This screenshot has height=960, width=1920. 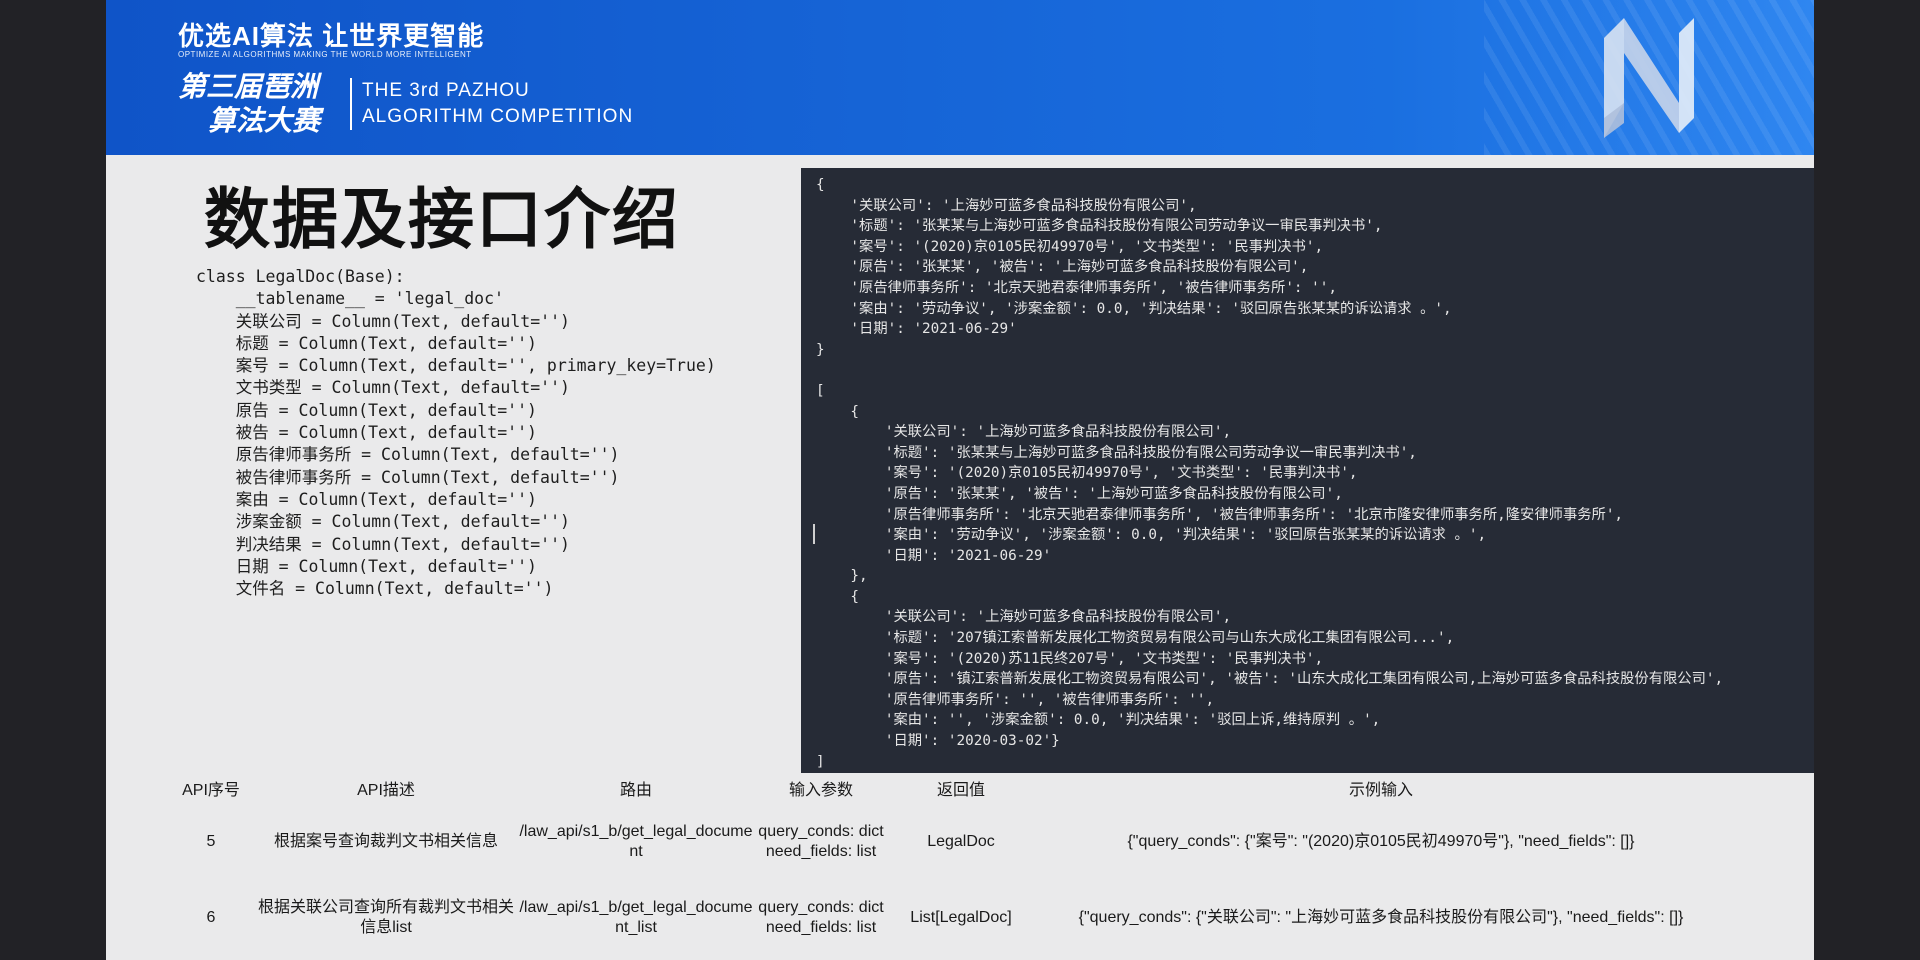 I want to click on header-api-desc: API描述, so click(x=386, y=790).